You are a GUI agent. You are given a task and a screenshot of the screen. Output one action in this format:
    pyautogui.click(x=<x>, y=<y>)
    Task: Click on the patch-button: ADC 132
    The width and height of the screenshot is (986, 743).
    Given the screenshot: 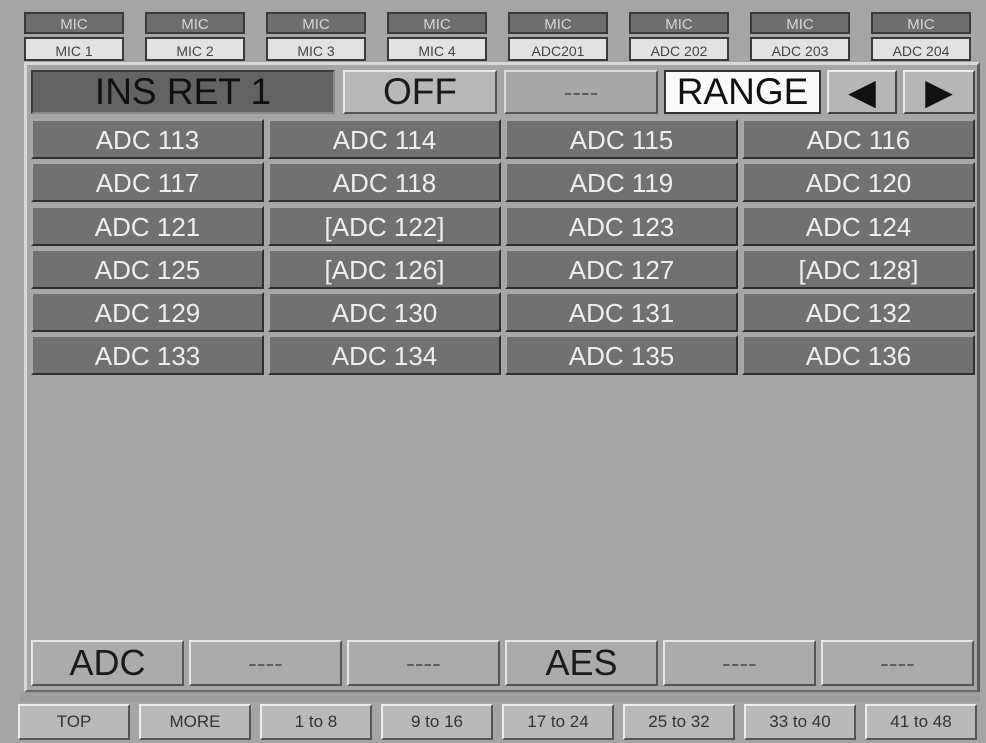 What is the action you would take?
    pyautogui.click(x=858, y=312)
    